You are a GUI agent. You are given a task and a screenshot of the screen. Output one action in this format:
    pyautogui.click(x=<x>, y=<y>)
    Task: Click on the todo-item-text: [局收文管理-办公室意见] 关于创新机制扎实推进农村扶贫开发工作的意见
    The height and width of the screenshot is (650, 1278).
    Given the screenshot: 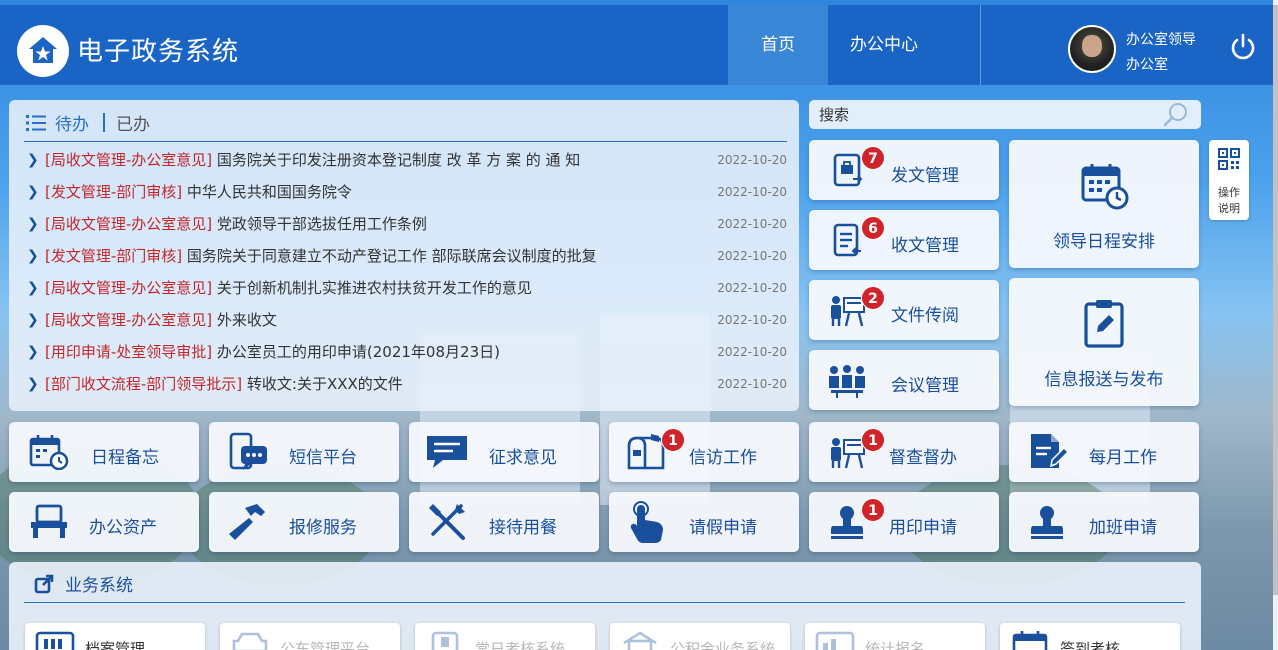 What is the action you would take?
    pyautogui.click(x=288, y=288)
    